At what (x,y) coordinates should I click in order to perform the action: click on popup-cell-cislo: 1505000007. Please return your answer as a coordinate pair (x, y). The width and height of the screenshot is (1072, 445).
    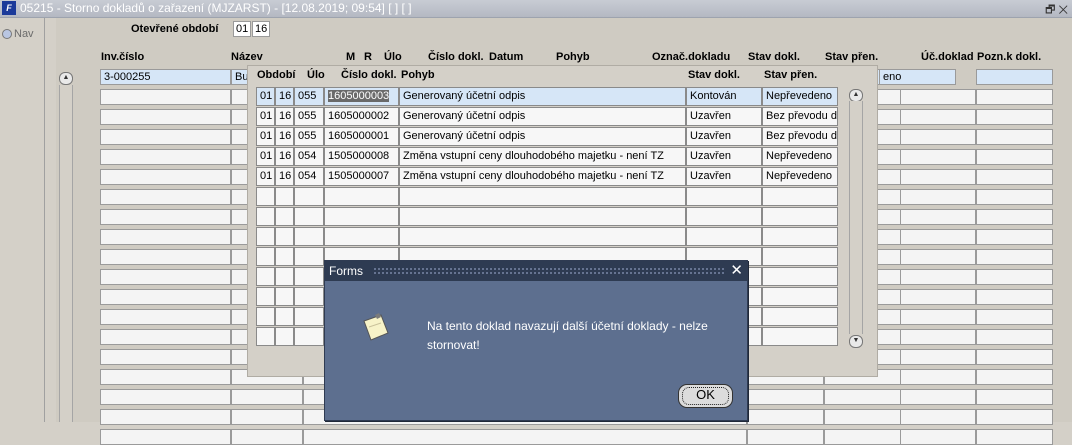
    Looking at the image, I should click on (361, 176).